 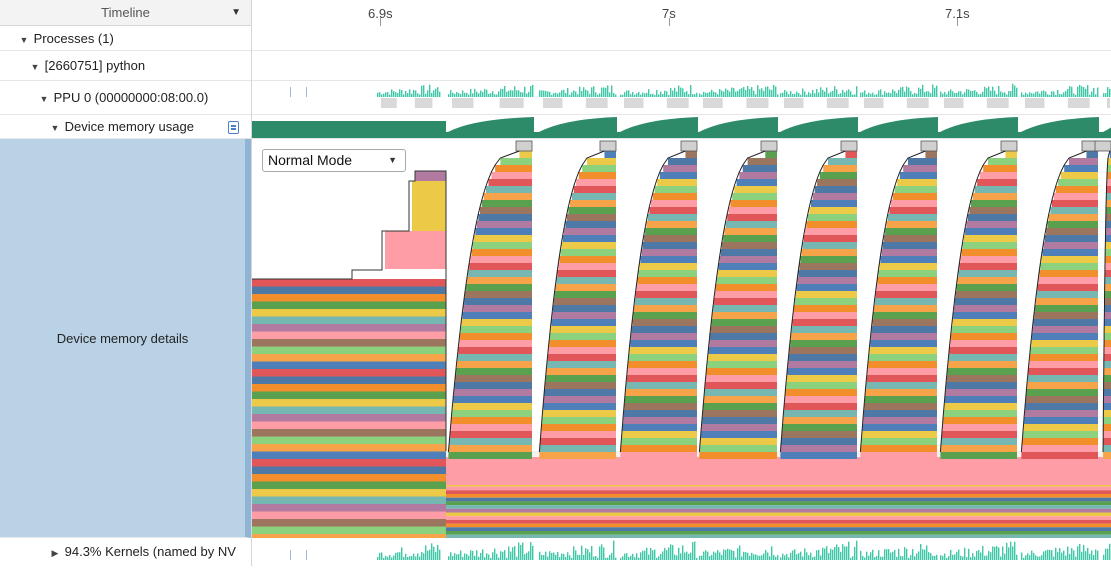 I want to click on track-memory-usage, so click(x=681, y=127).